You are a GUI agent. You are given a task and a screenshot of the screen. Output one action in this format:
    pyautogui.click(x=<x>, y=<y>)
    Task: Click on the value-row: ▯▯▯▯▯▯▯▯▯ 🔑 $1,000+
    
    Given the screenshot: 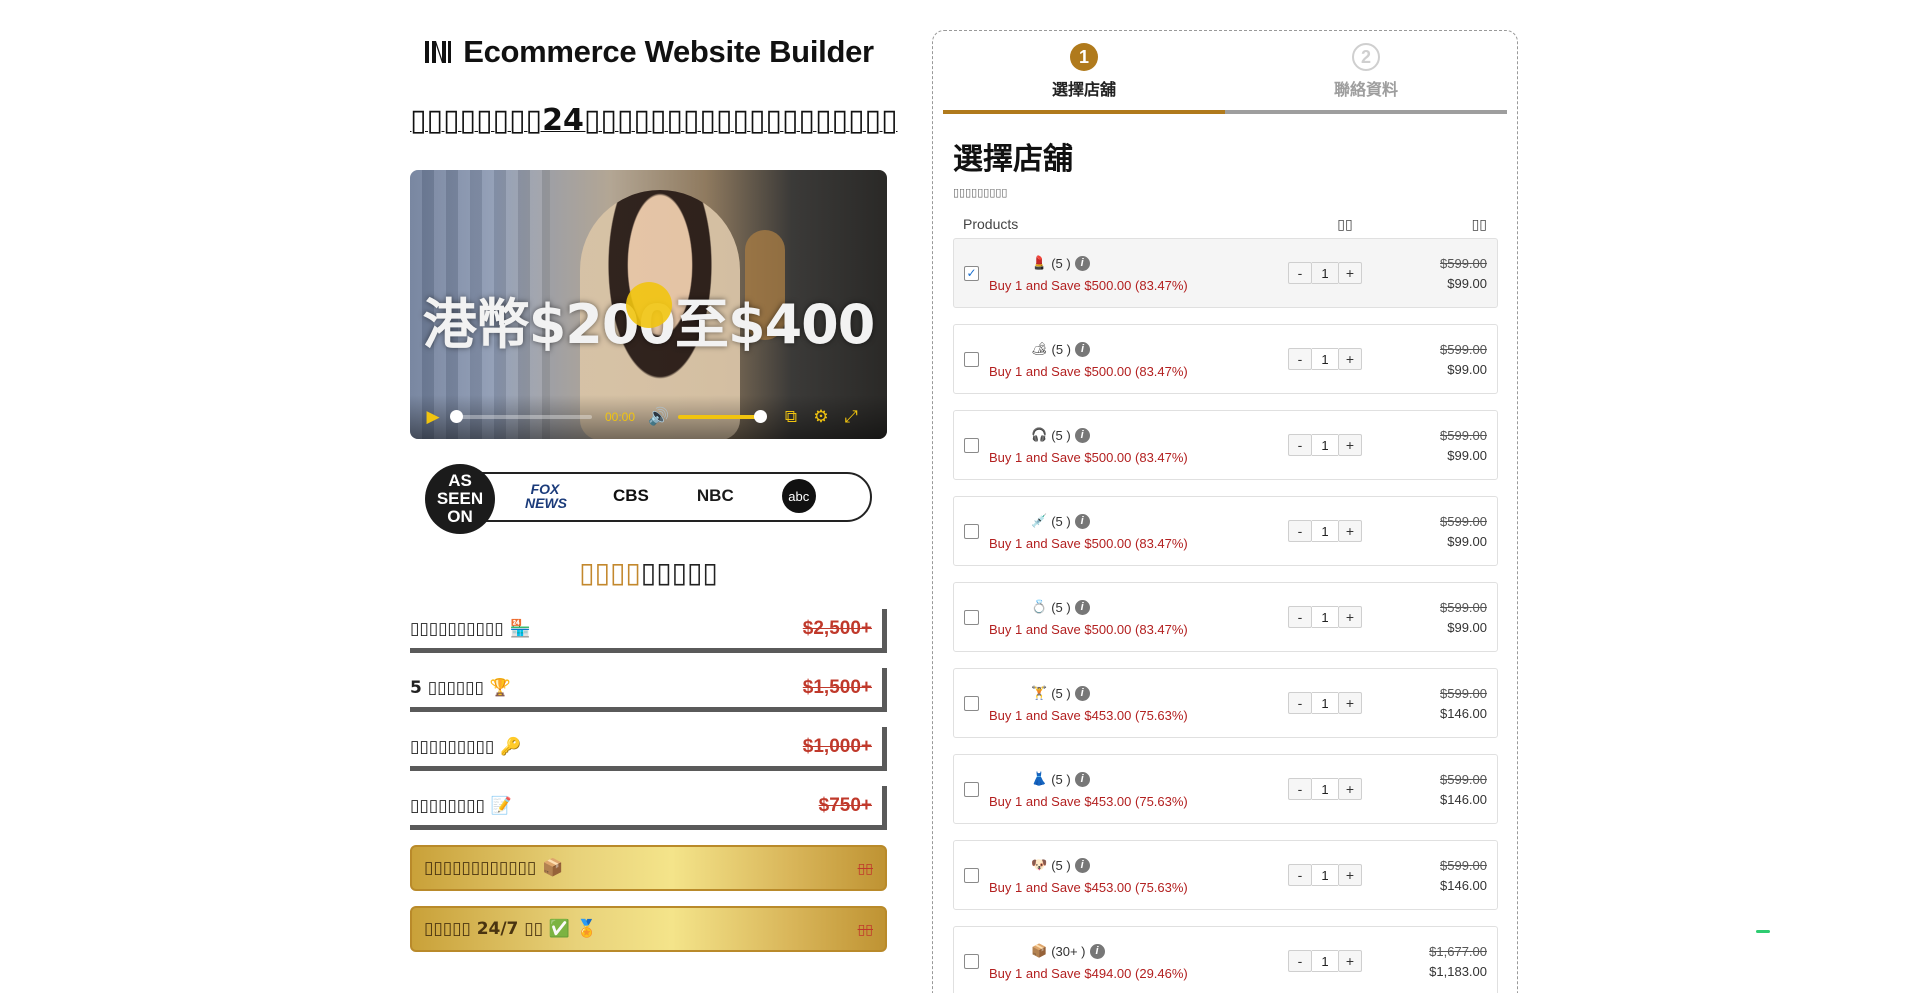 What is the action you would take?
    pyautogui.click(x=648, y=749)
    